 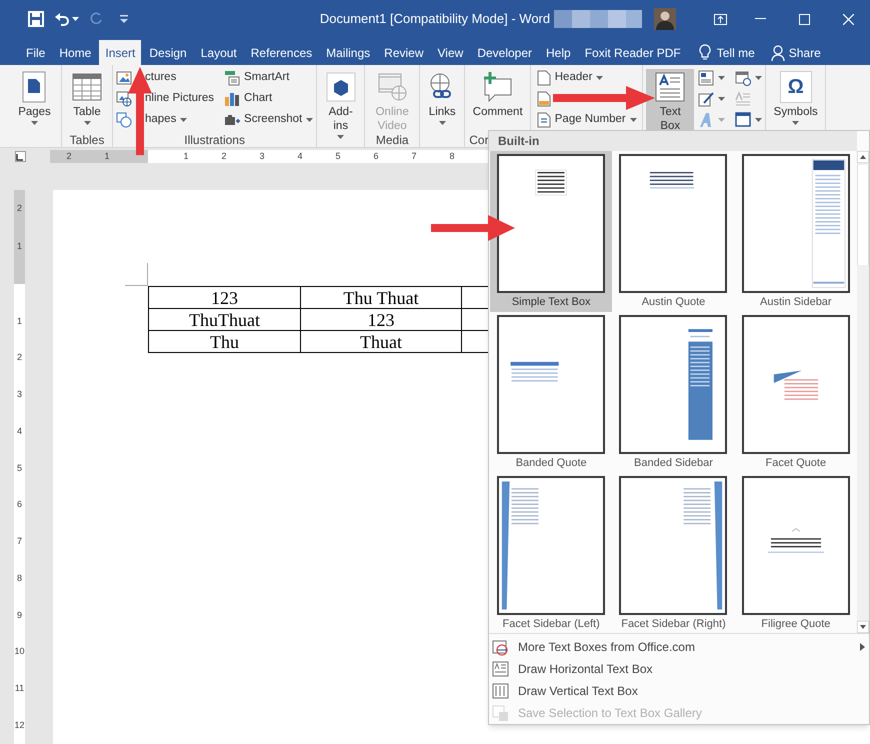 I want to click on undo-icon, so click(x=62, y=19).